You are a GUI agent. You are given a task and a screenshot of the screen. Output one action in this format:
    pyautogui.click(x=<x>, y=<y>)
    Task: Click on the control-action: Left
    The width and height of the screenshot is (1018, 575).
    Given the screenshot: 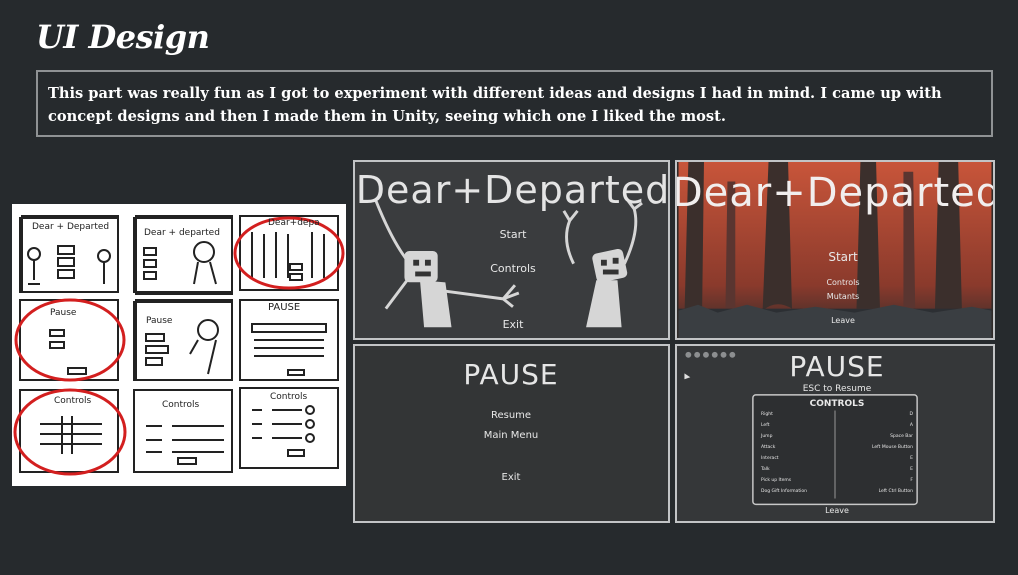 What is the action you would take?
    pyautogui.click(x=765, y=425)
    